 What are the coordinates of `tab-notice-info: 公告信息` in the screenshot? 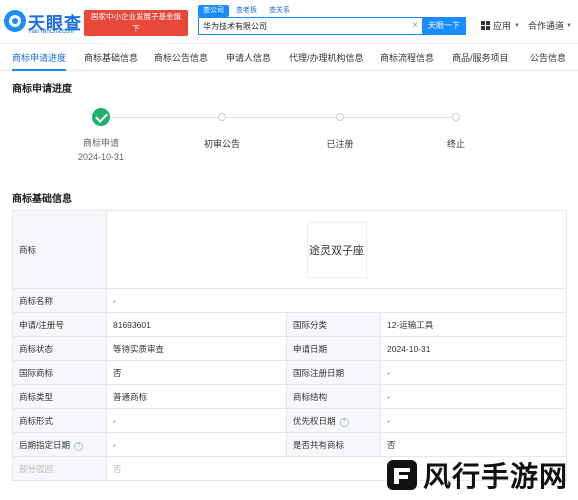 It's located at (548, 58).